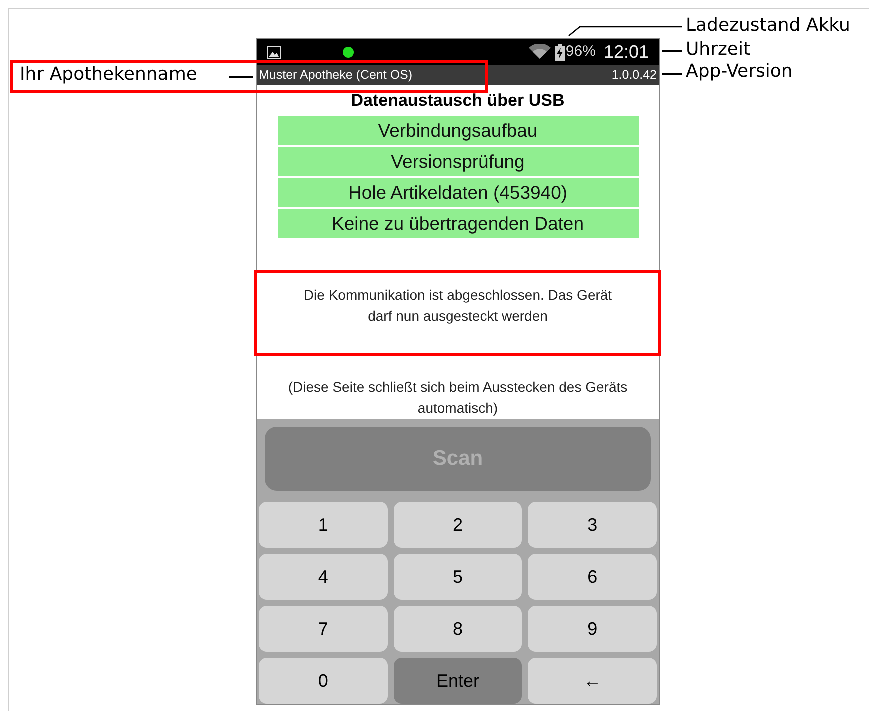  Describe the element at coordinates (634, 75) in the screenshot. I see `app-version: 1.0.0.42` at that location.